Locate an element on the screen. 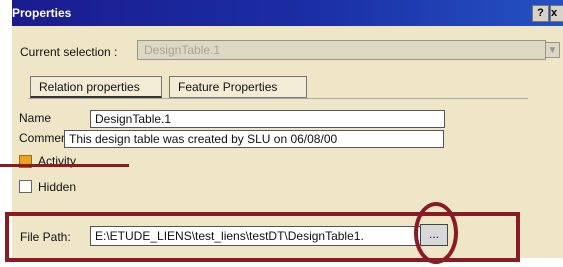 The height and width of the screenshot is (267, 563). current-selection-combo: DesignTable.1 is located at coordinates (341, 50).